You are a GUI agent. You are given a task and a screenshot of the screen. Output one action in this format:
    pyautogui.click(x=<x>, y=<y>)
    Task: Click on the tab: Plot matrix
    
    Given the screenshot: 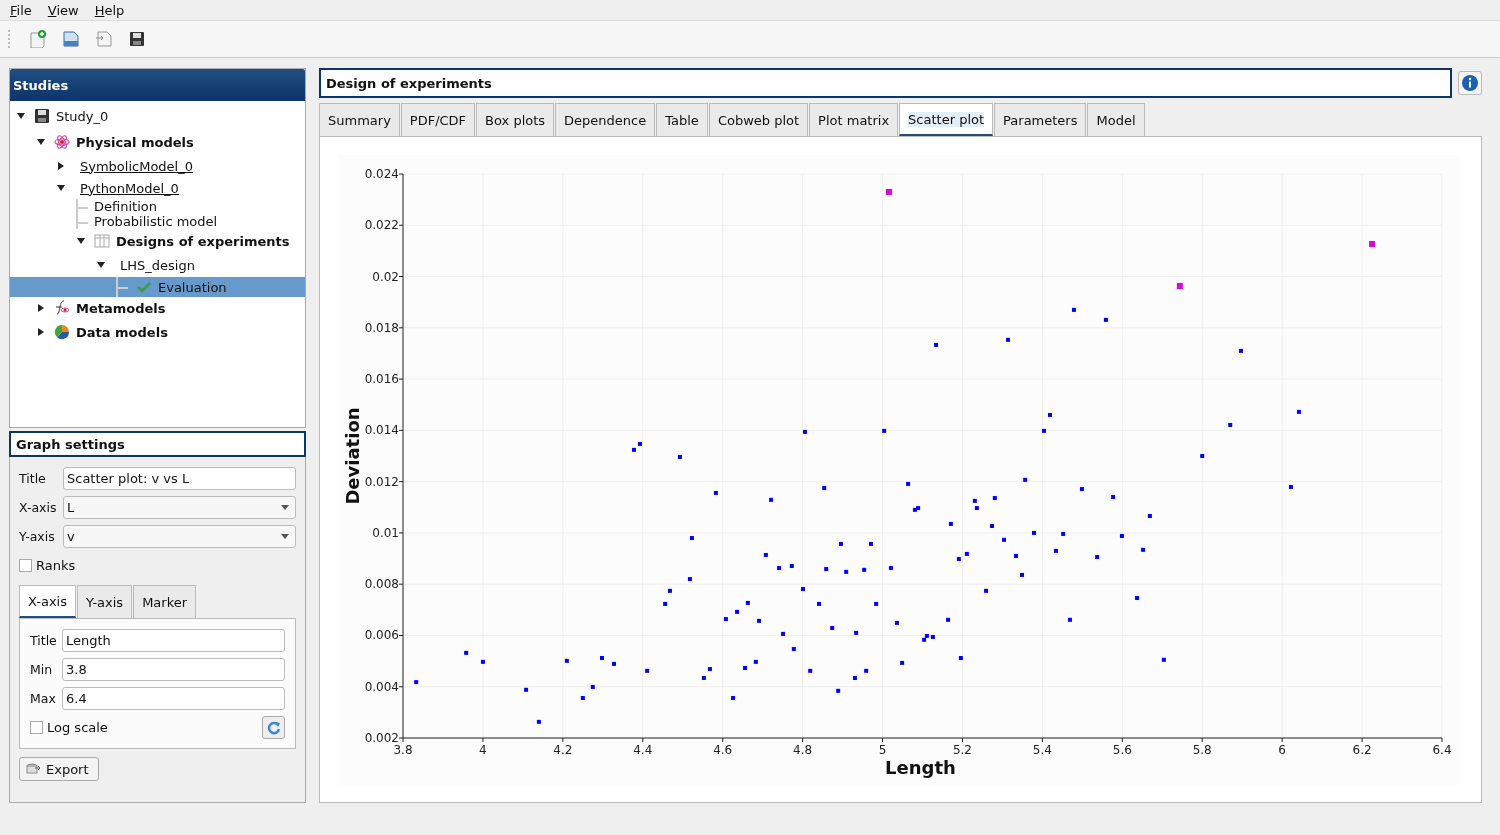 What is the action you would take?
    pyautogui.click(x=854, y=119)
    